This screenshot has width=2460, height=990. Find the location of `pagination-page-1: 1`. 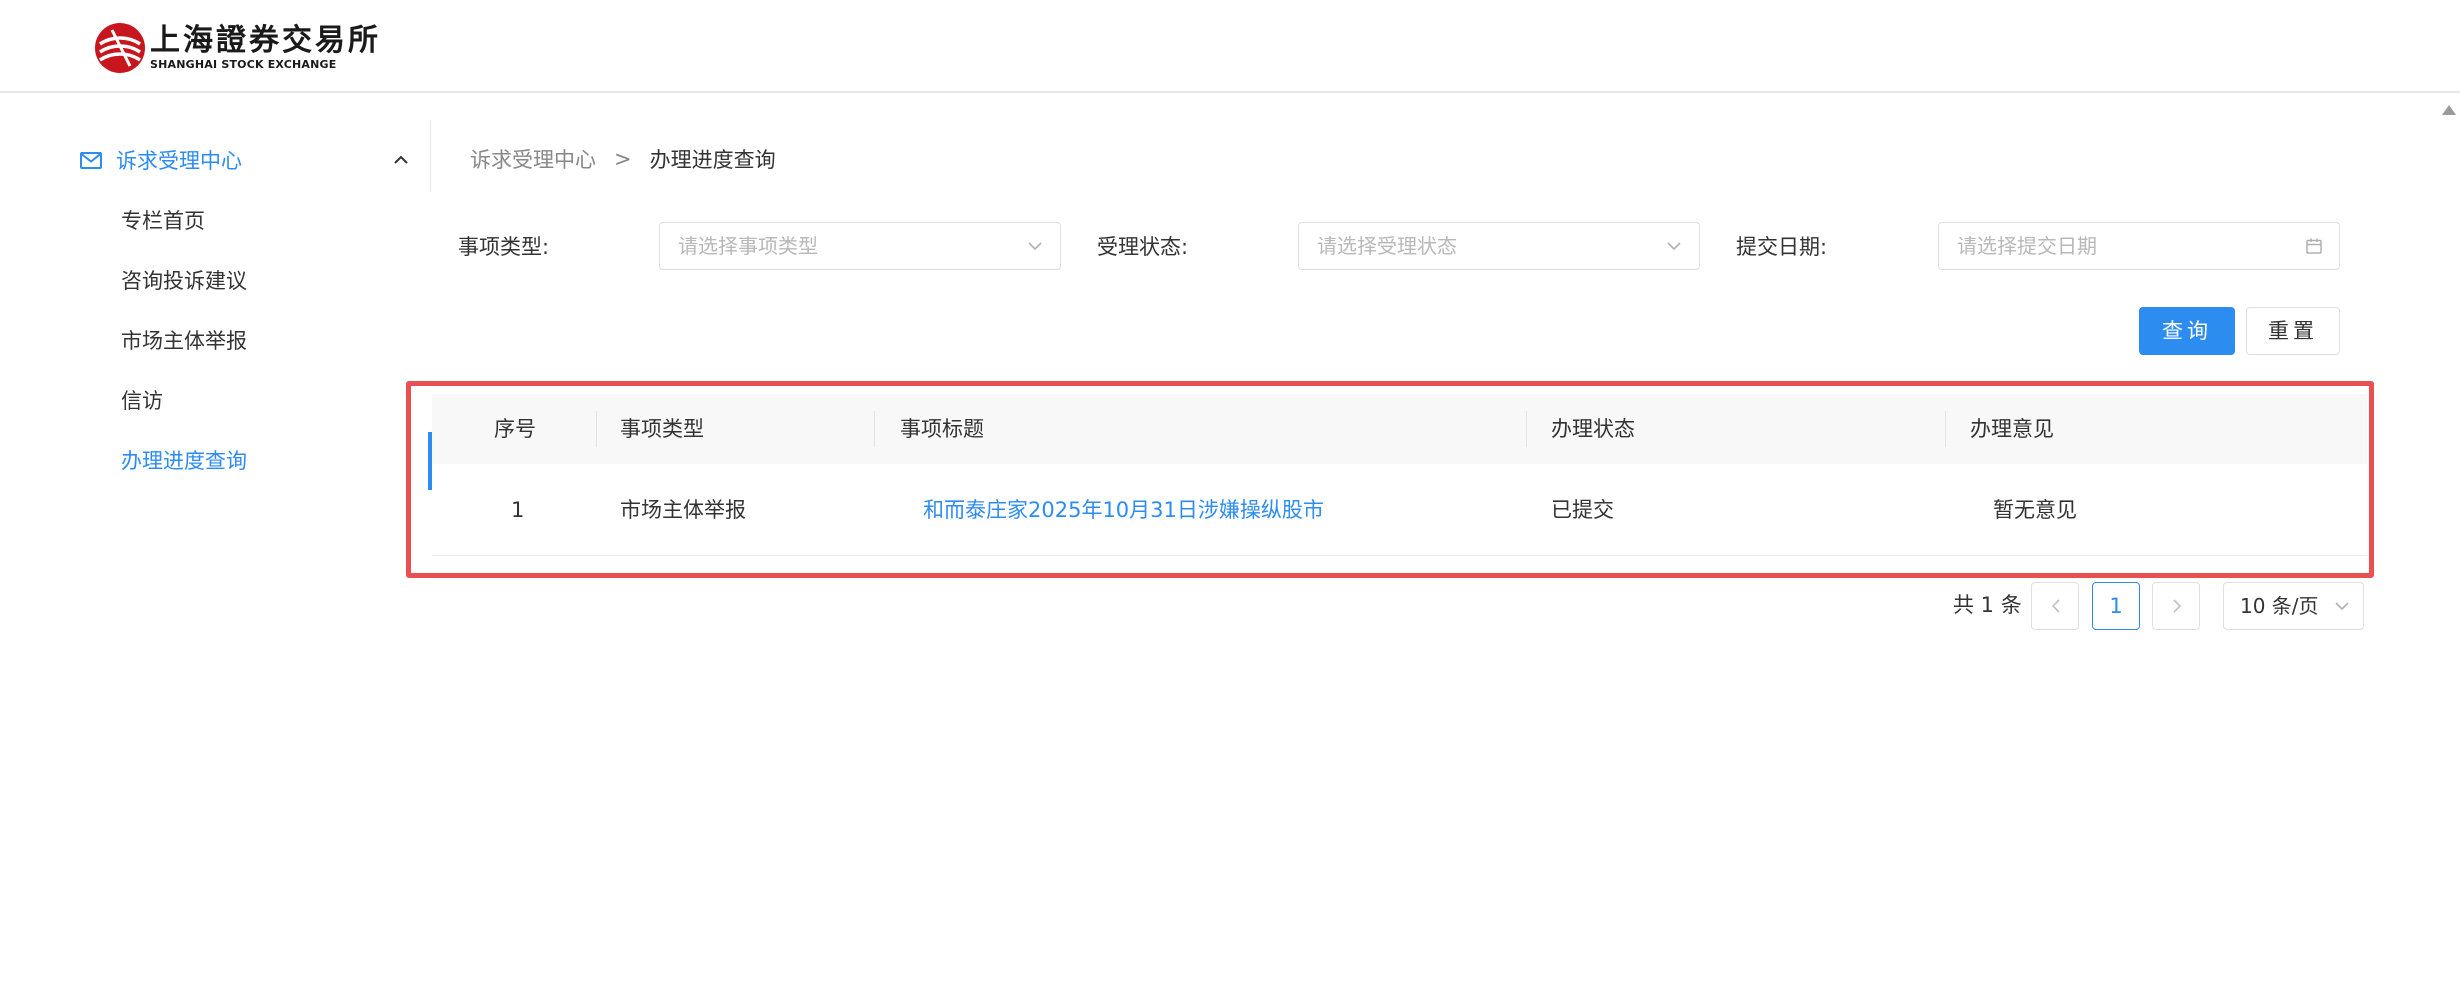

pagination-page-1: 1 is located at coordinates (2116, 606).